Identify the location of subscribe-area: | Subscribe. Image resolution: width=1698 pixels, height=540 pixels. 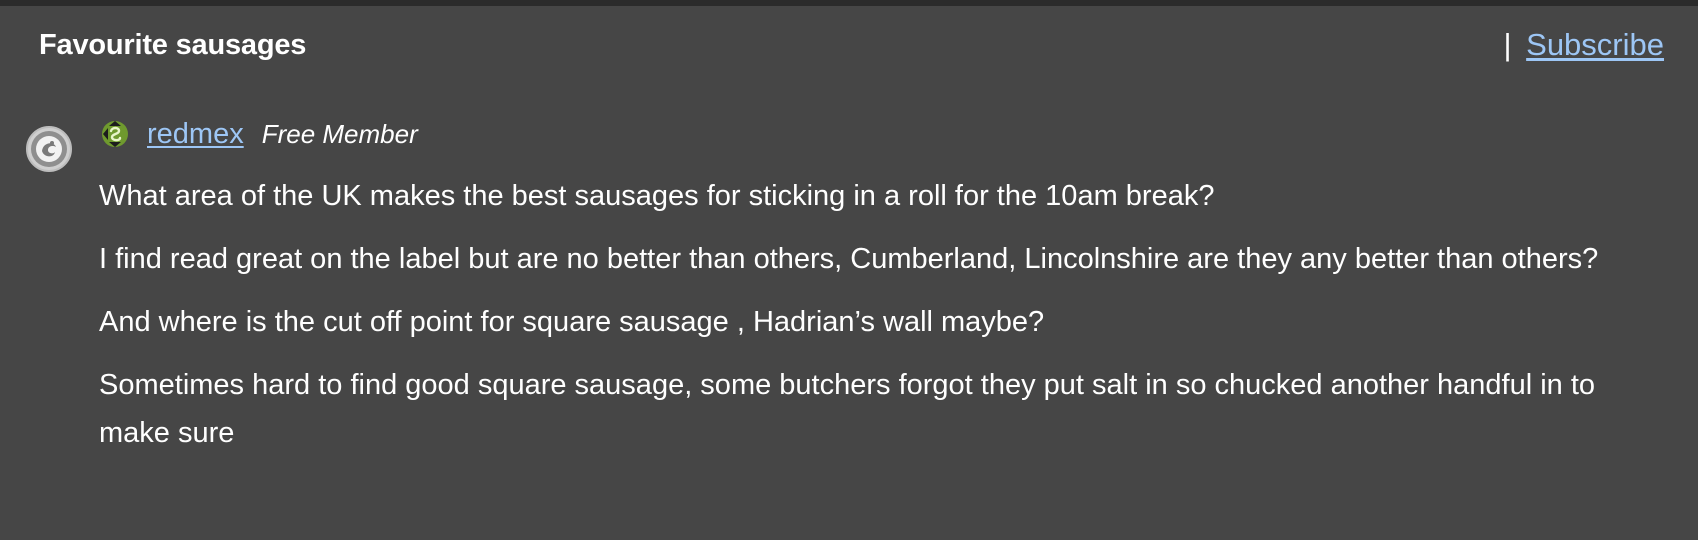
(1583, 45).